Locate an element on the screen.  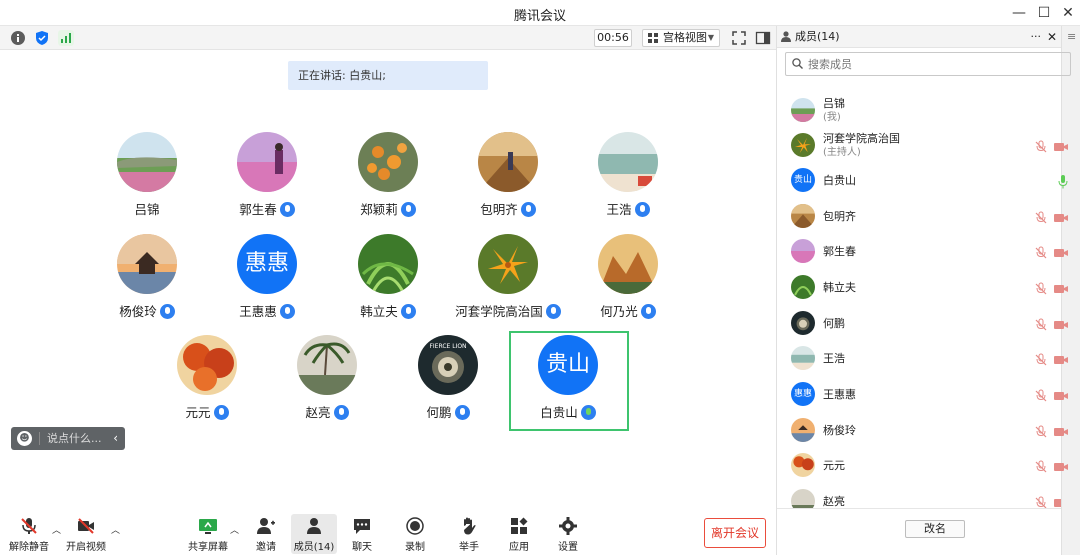
search-icon is located at coordinates (797, 63).